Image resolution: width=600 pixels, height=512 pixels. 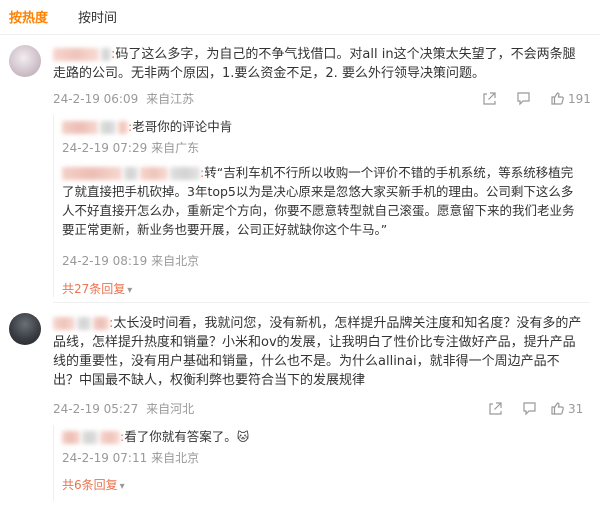 What do you see at coordinates (576, 409) in the screenshot?
I see `like-count: 31` at bounding box center [576, 409].